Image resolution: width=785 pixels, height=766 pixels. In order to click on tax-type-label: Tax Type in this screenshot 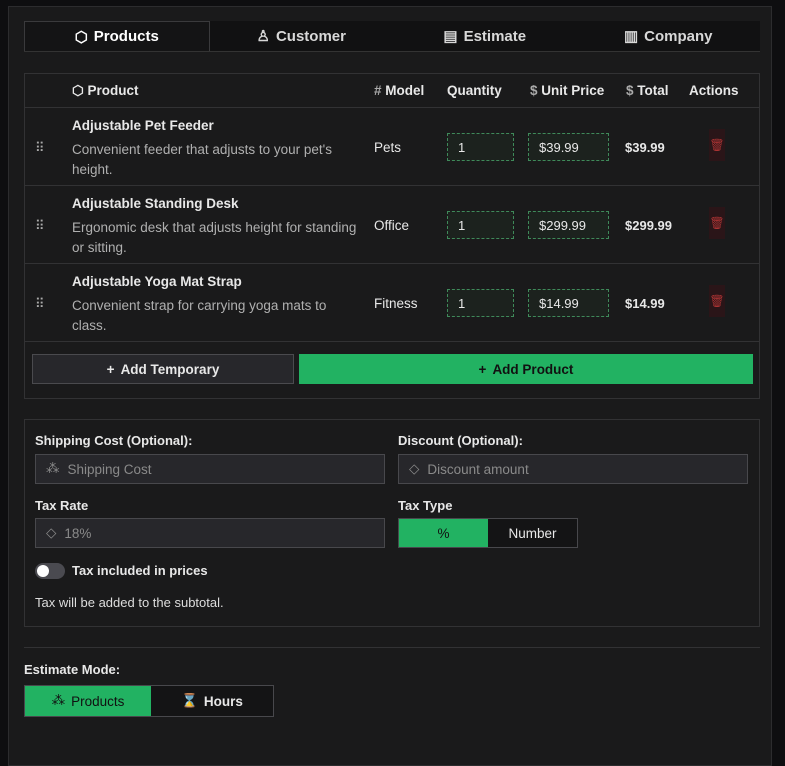, I will do `click(425, 505)`.